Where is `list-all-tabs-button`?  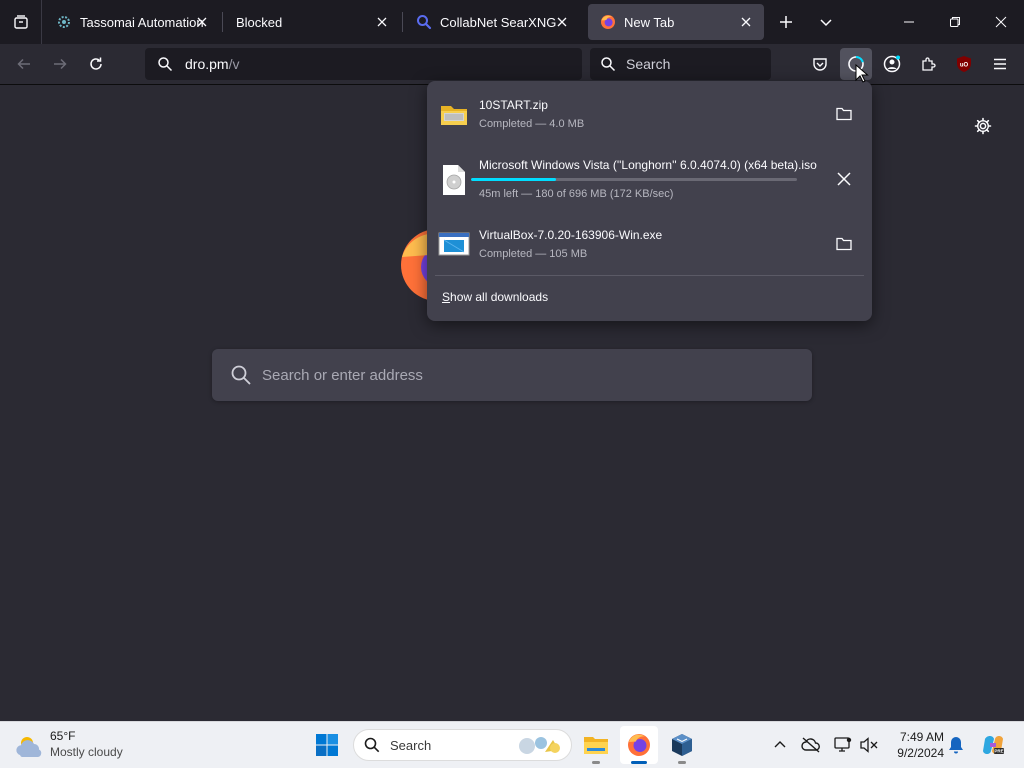
list-all-tabs-button is located at coordinates (21, 22).